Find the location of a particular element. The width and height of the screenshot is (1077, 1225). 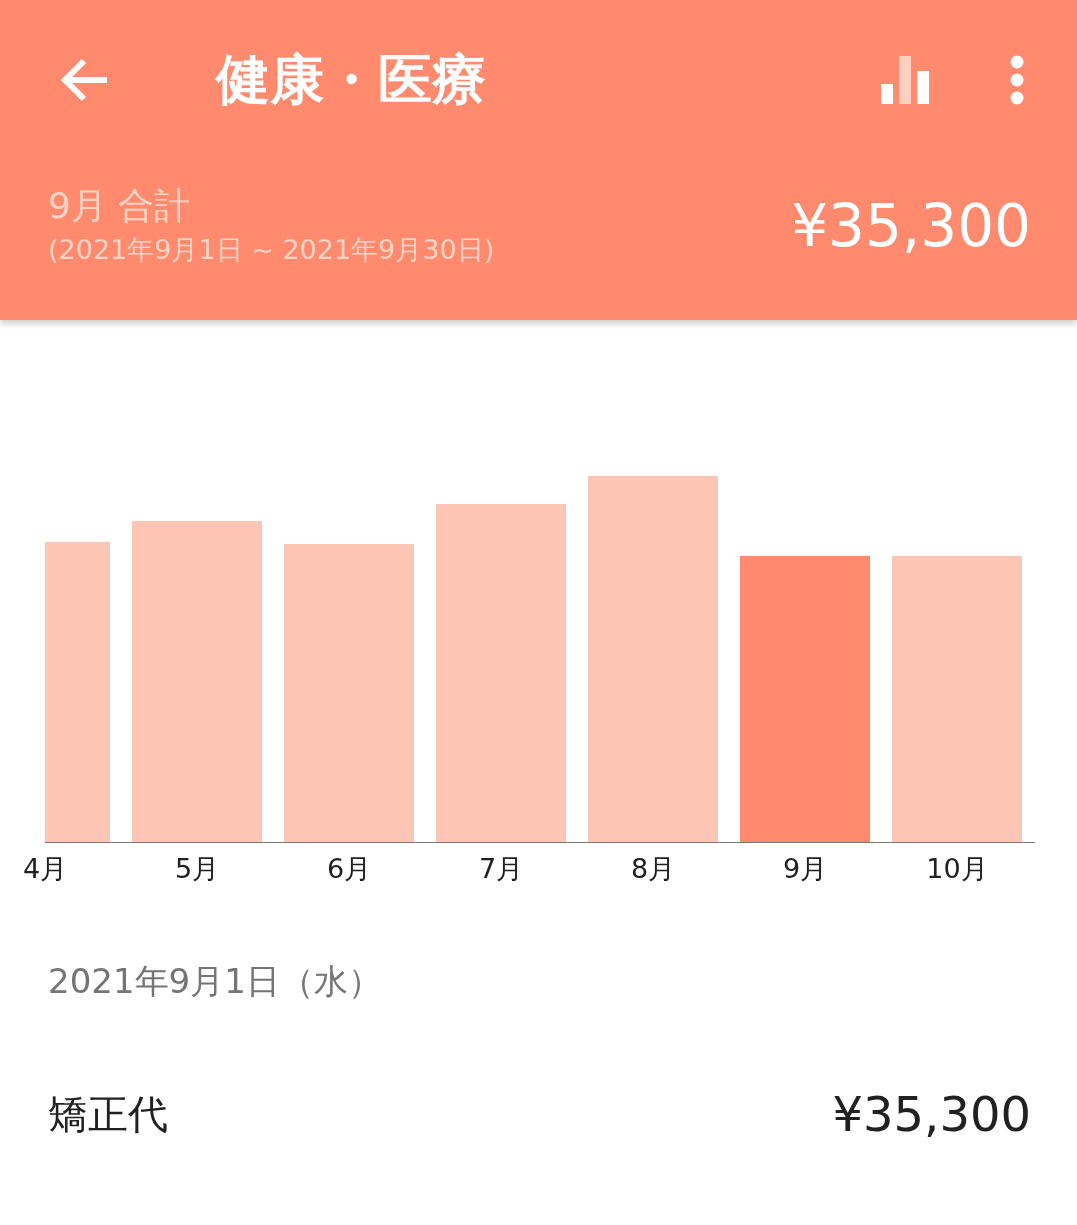

day-date: 2021年9月1日（水） is located at coordinates (215, 981).